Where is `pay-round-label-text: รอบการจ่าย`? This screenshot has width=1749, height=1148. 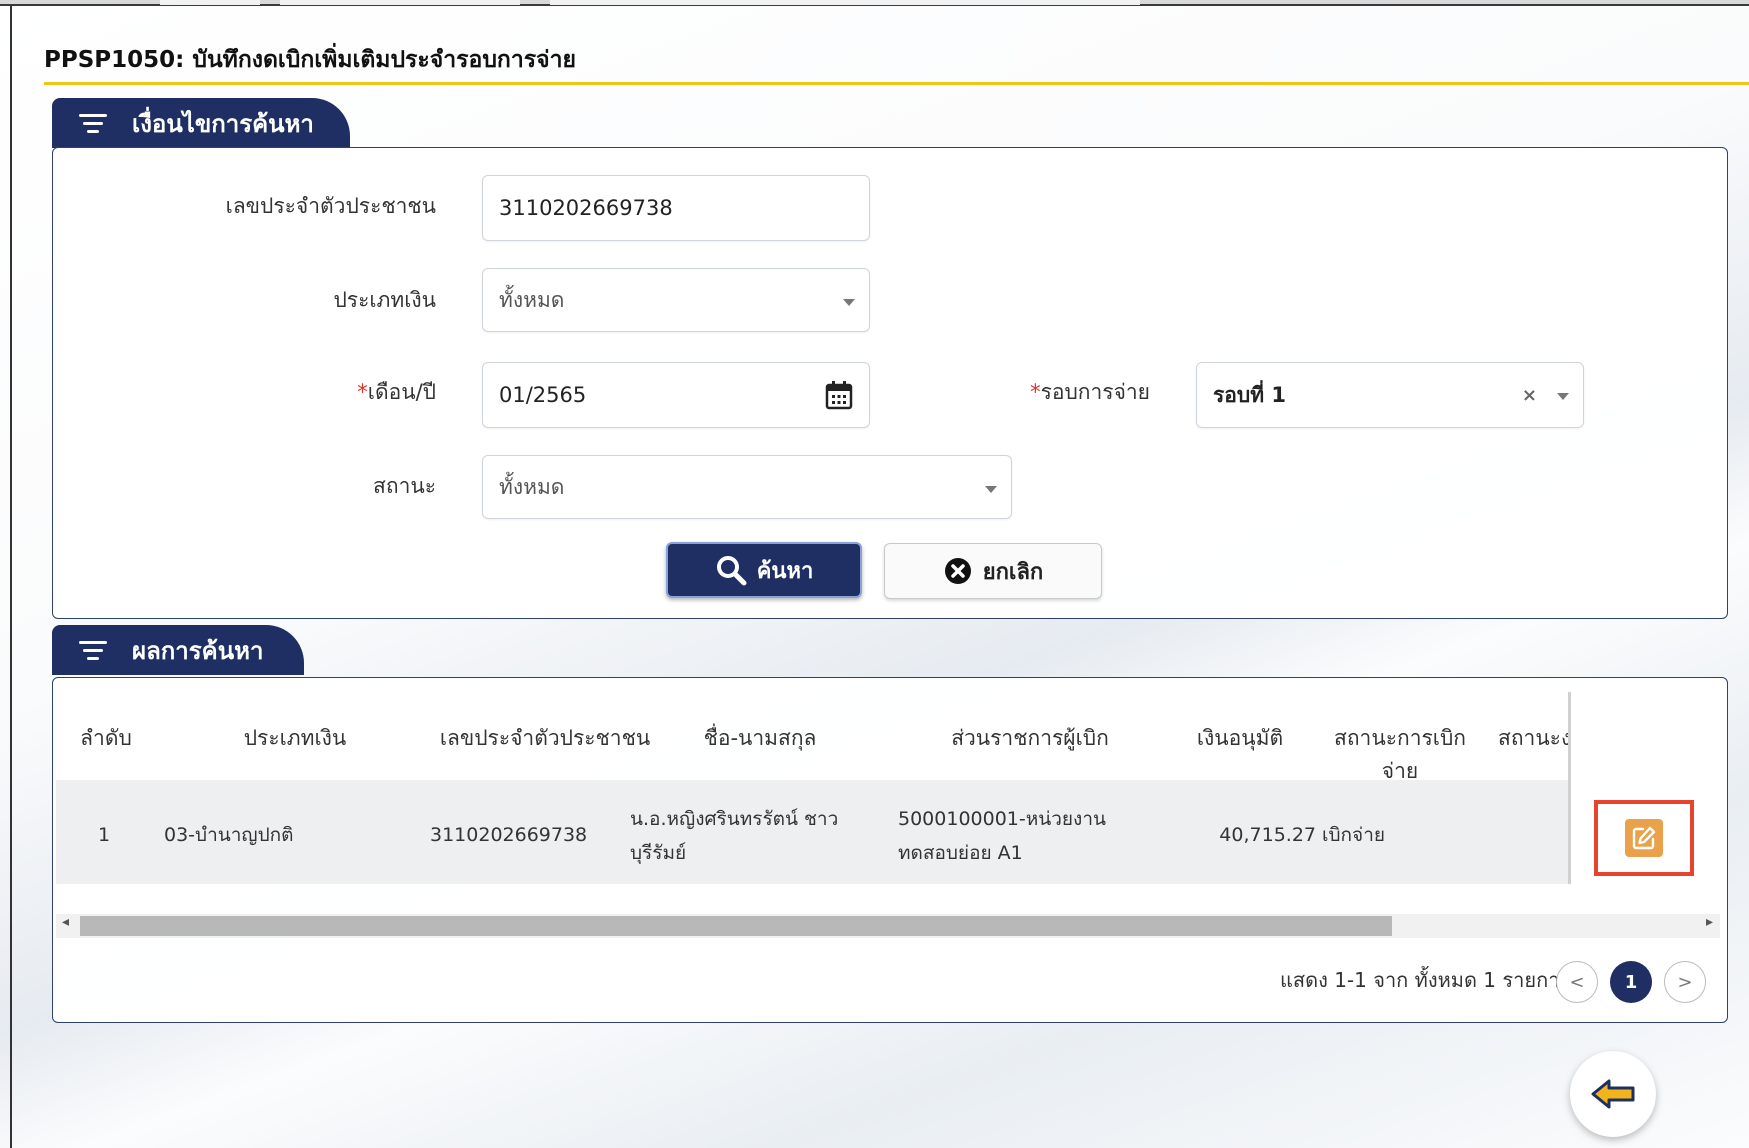 pay-round-label-text: รอบการจ่าย is located at coordinates (1095, 392).